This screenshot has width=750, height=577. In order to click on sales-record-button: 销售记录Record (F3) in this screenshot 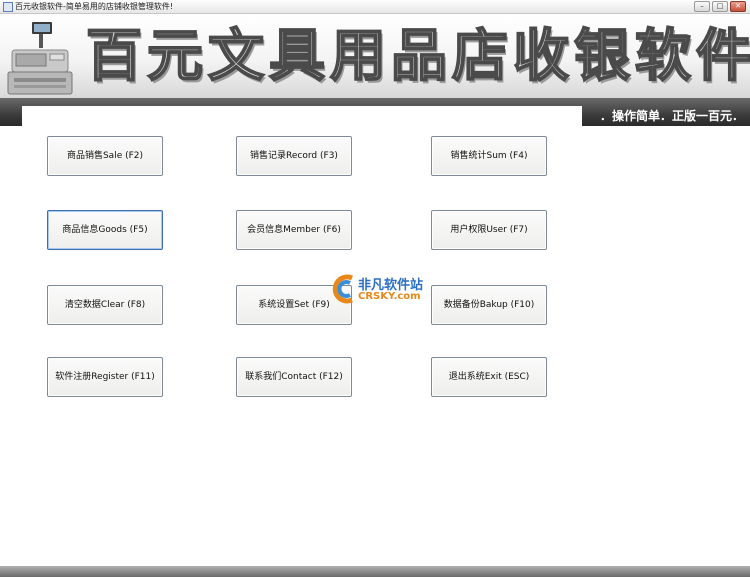, I will do `click(294, 156)`.